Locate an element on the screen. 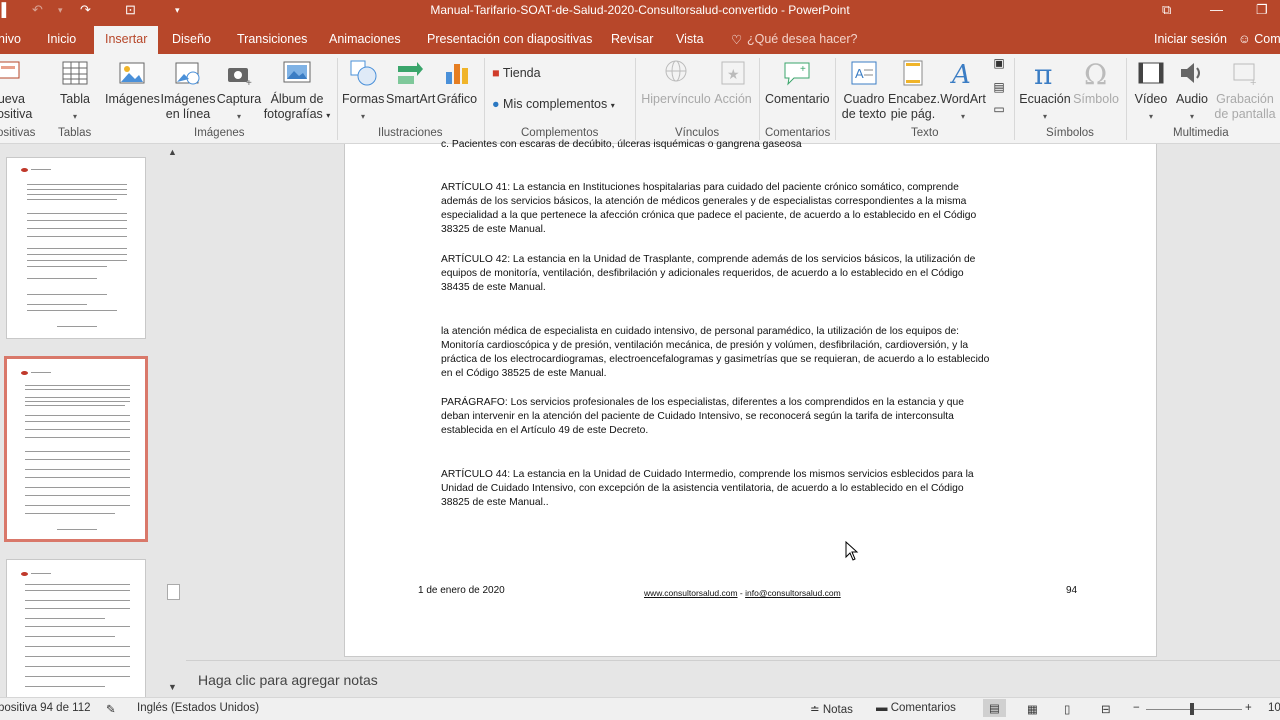 The height and width of the screenshot is (720, 1280). share-button: ☺ Com is located at coordinates (1259, 39).